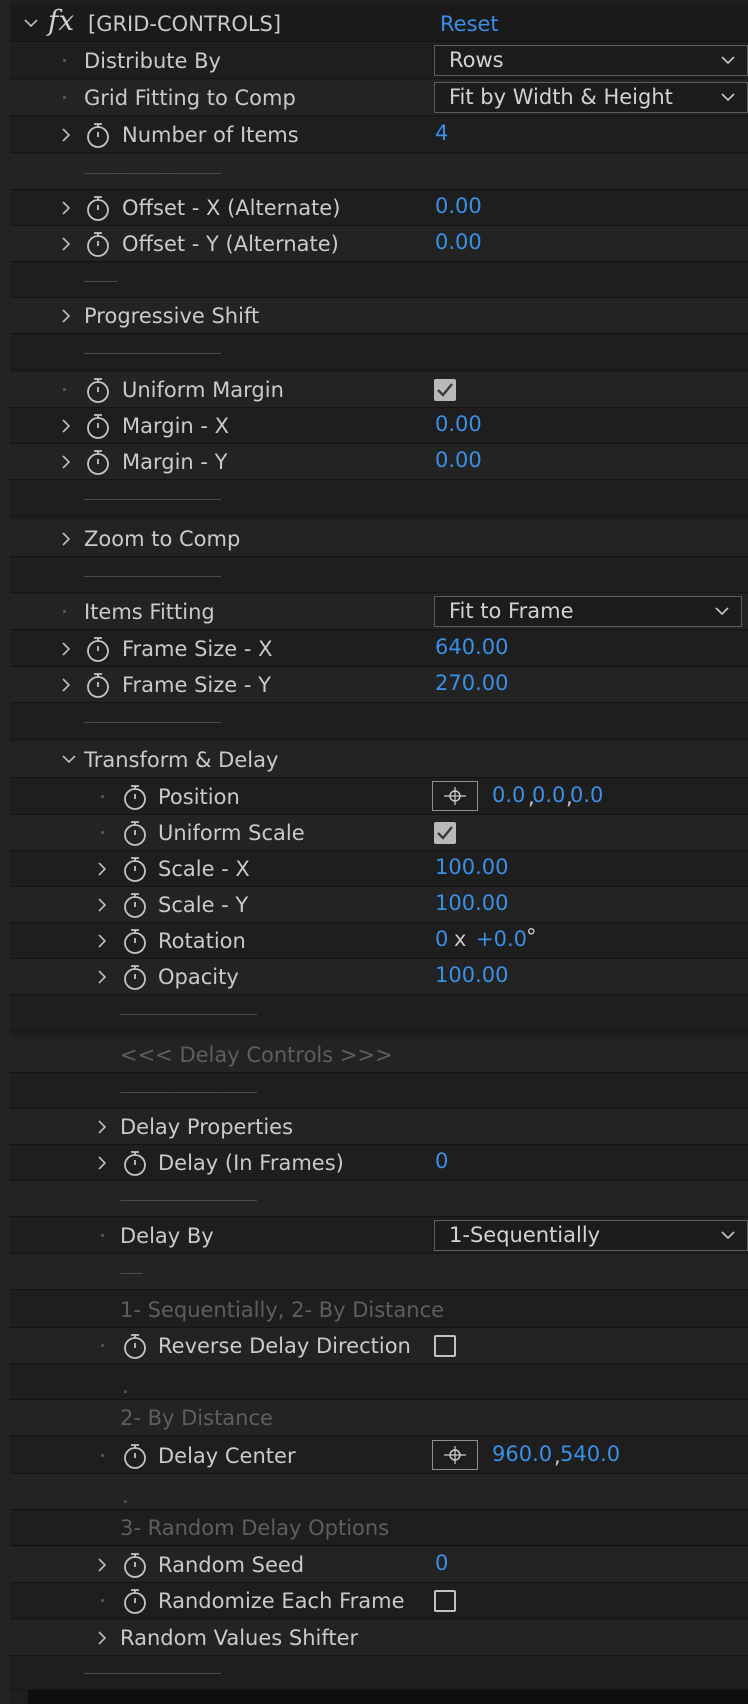 The width and height of the screenshot is (748, 1704). I want to click on position-point-picker, so click(455, 796).